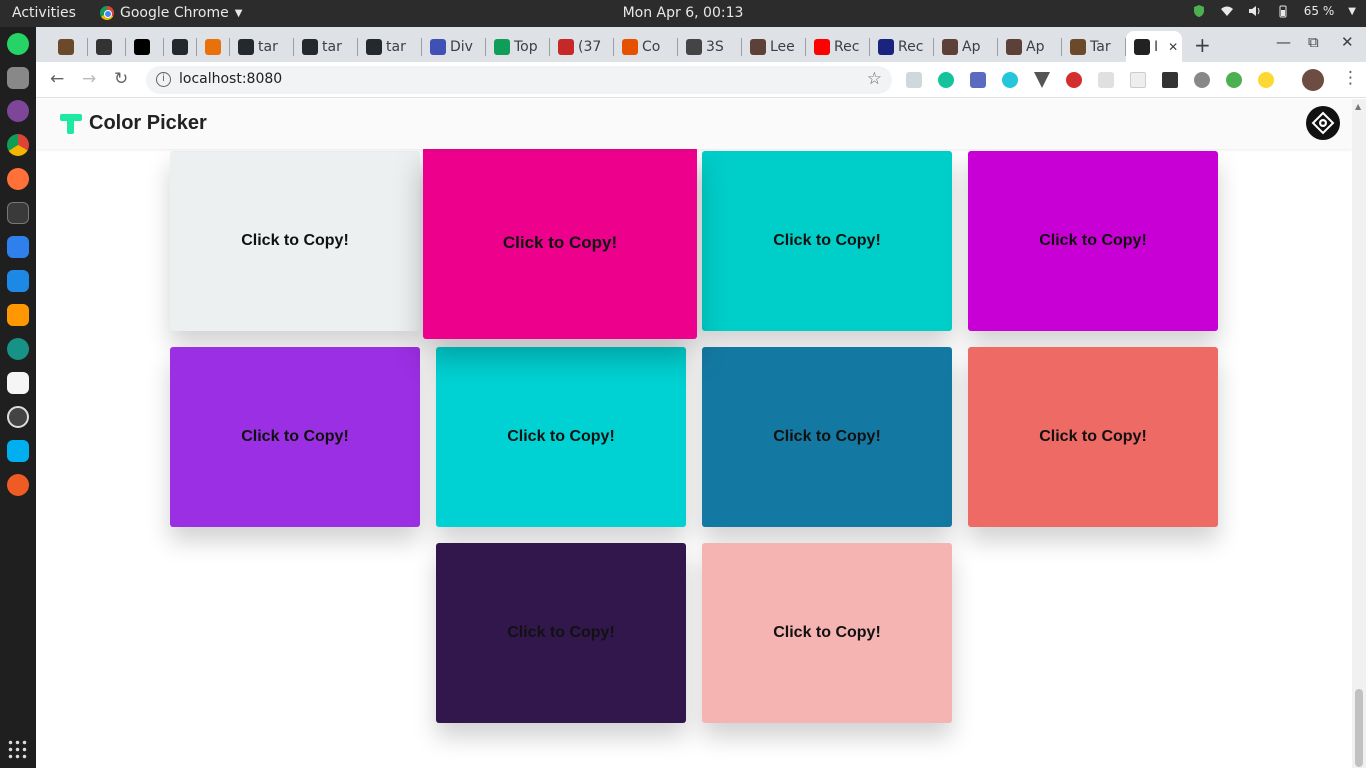 The height and width of the screenshot is (768, 1366). I want to click on browser-tab: Lee, so click(774, 46).